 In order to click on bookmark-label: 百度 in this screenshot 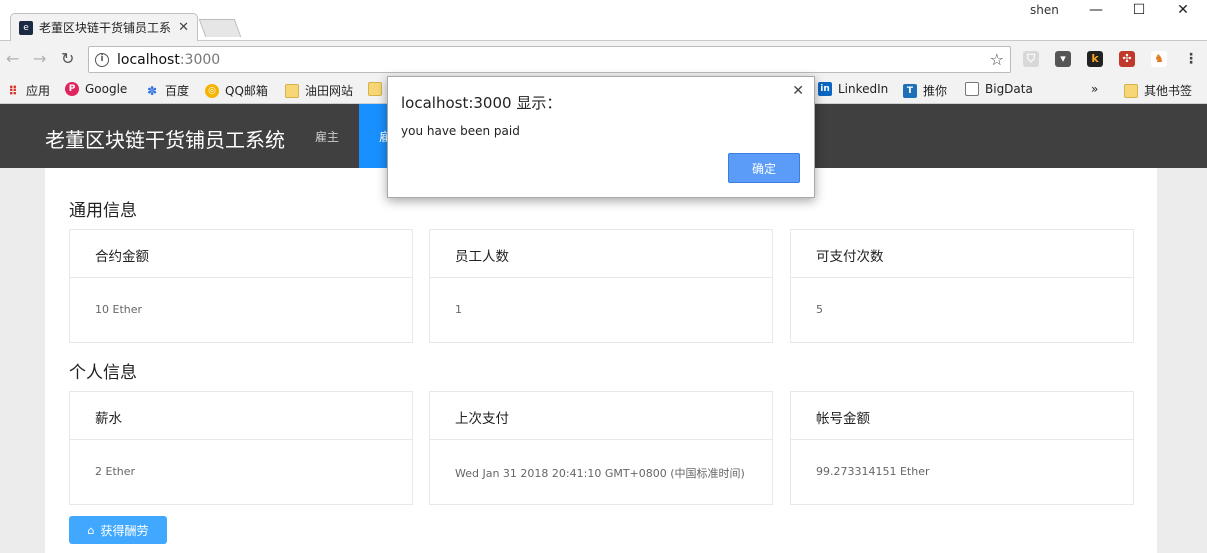, I will do `click(177, 91)`.